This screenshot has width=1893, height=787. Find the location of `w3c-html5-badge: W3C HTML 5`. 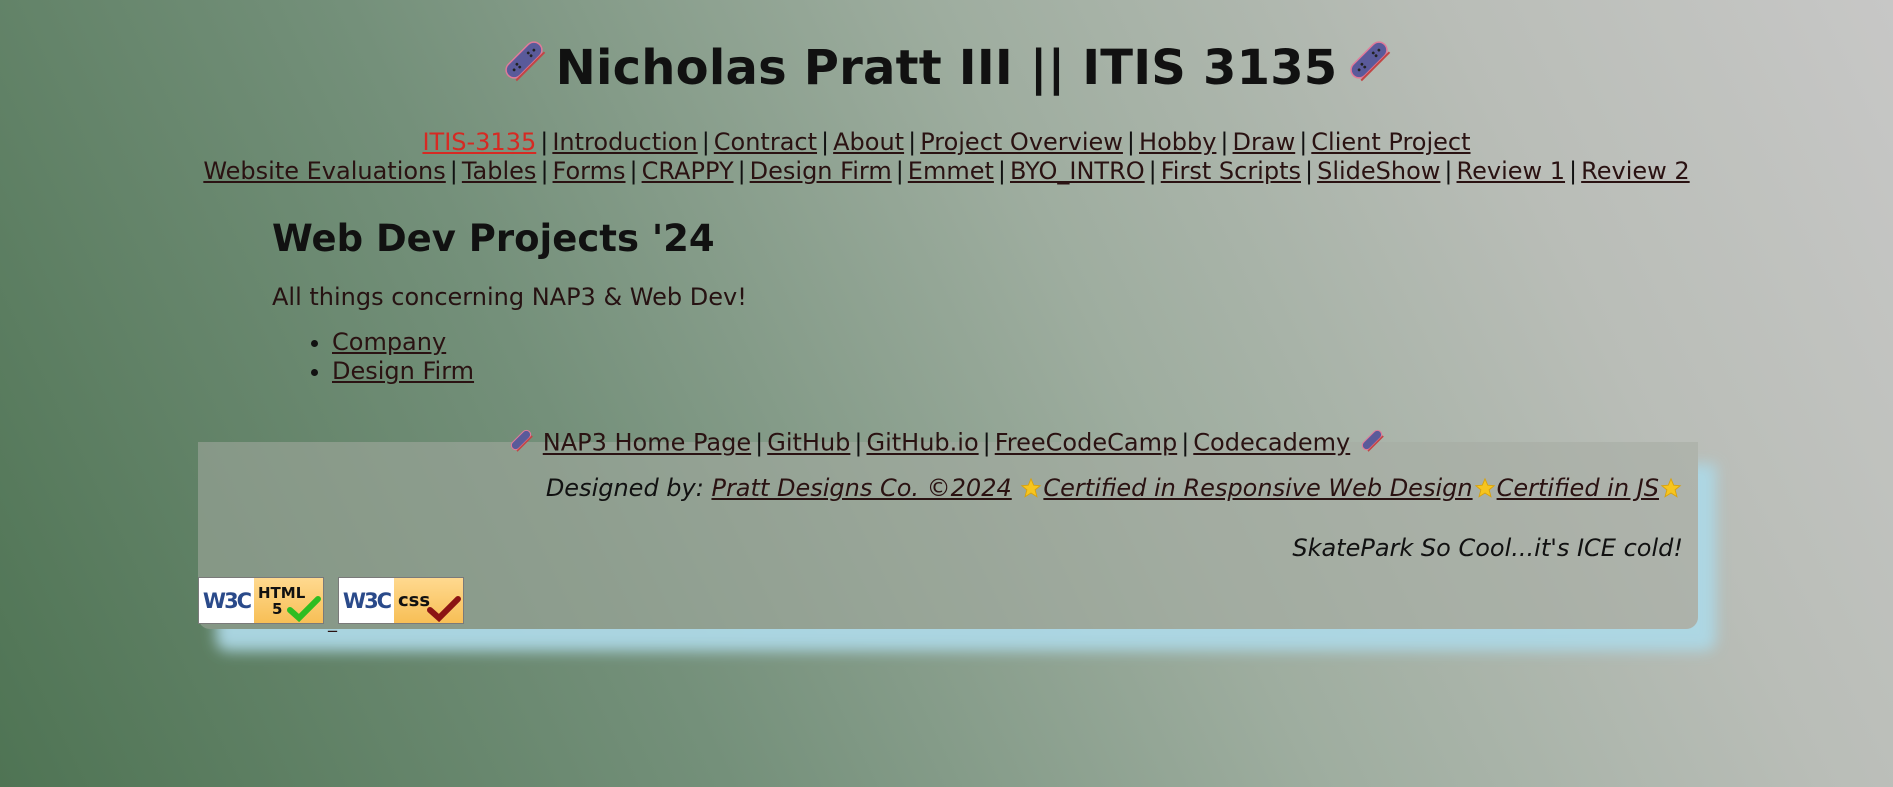

w3c-html5-badge: W3C HTML 5 is located at coordinates (261, 600).